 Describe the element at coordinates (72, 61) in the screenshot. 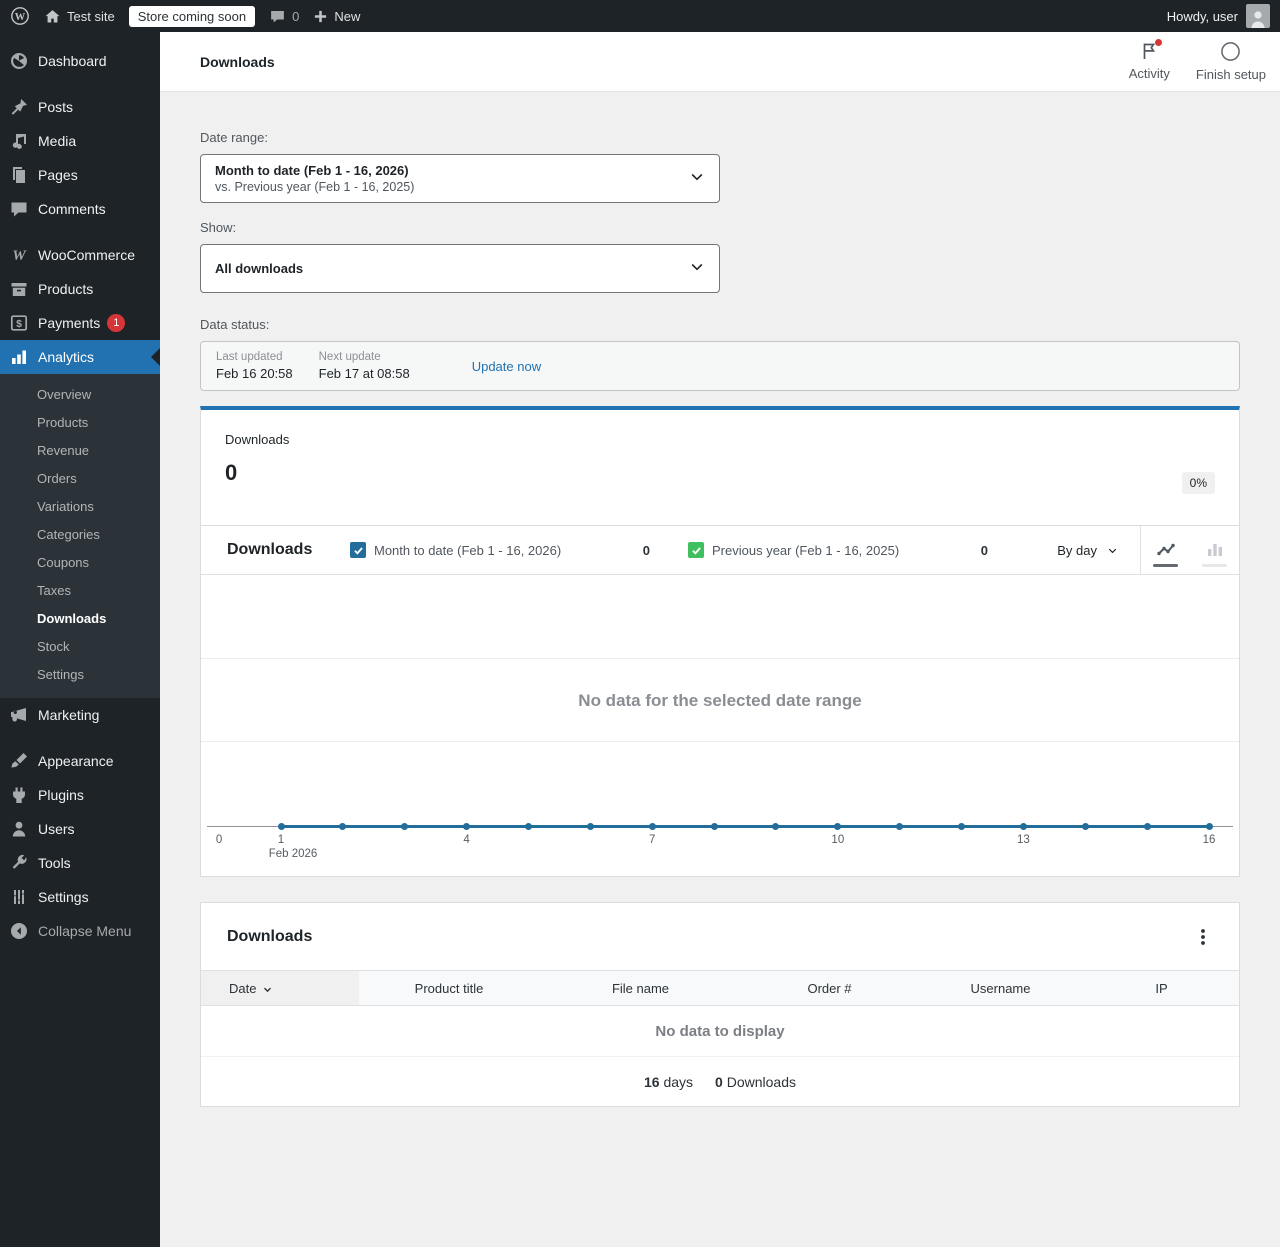

I see `sidebar-item-label: Dashboard` at that location.